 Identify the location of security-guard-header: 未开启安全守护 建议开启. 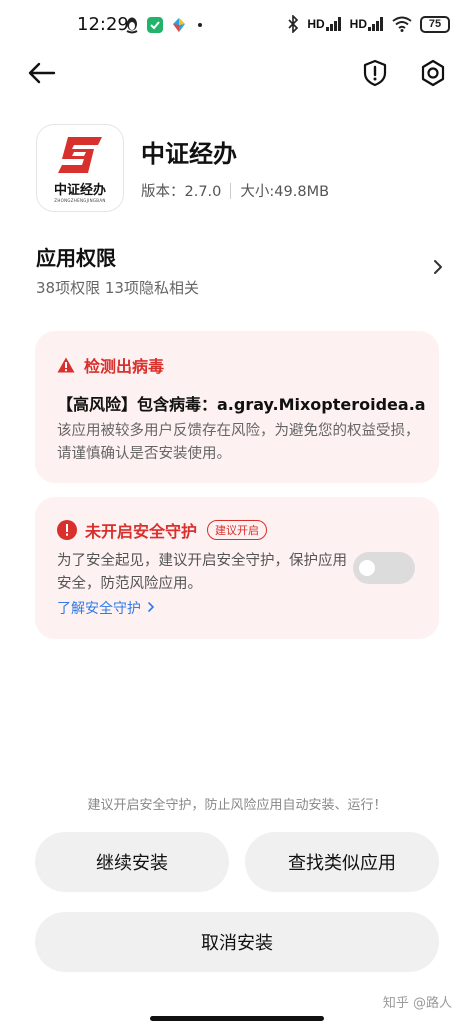
(162, 530).